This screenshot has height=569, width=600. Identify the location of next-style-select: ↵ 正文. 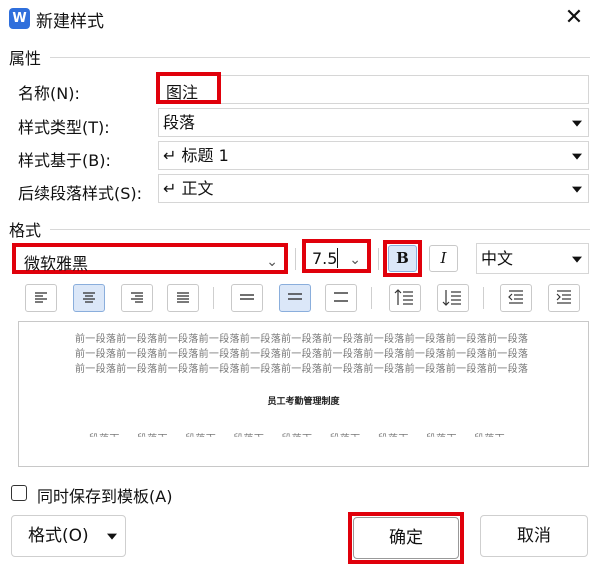
(373, 188).